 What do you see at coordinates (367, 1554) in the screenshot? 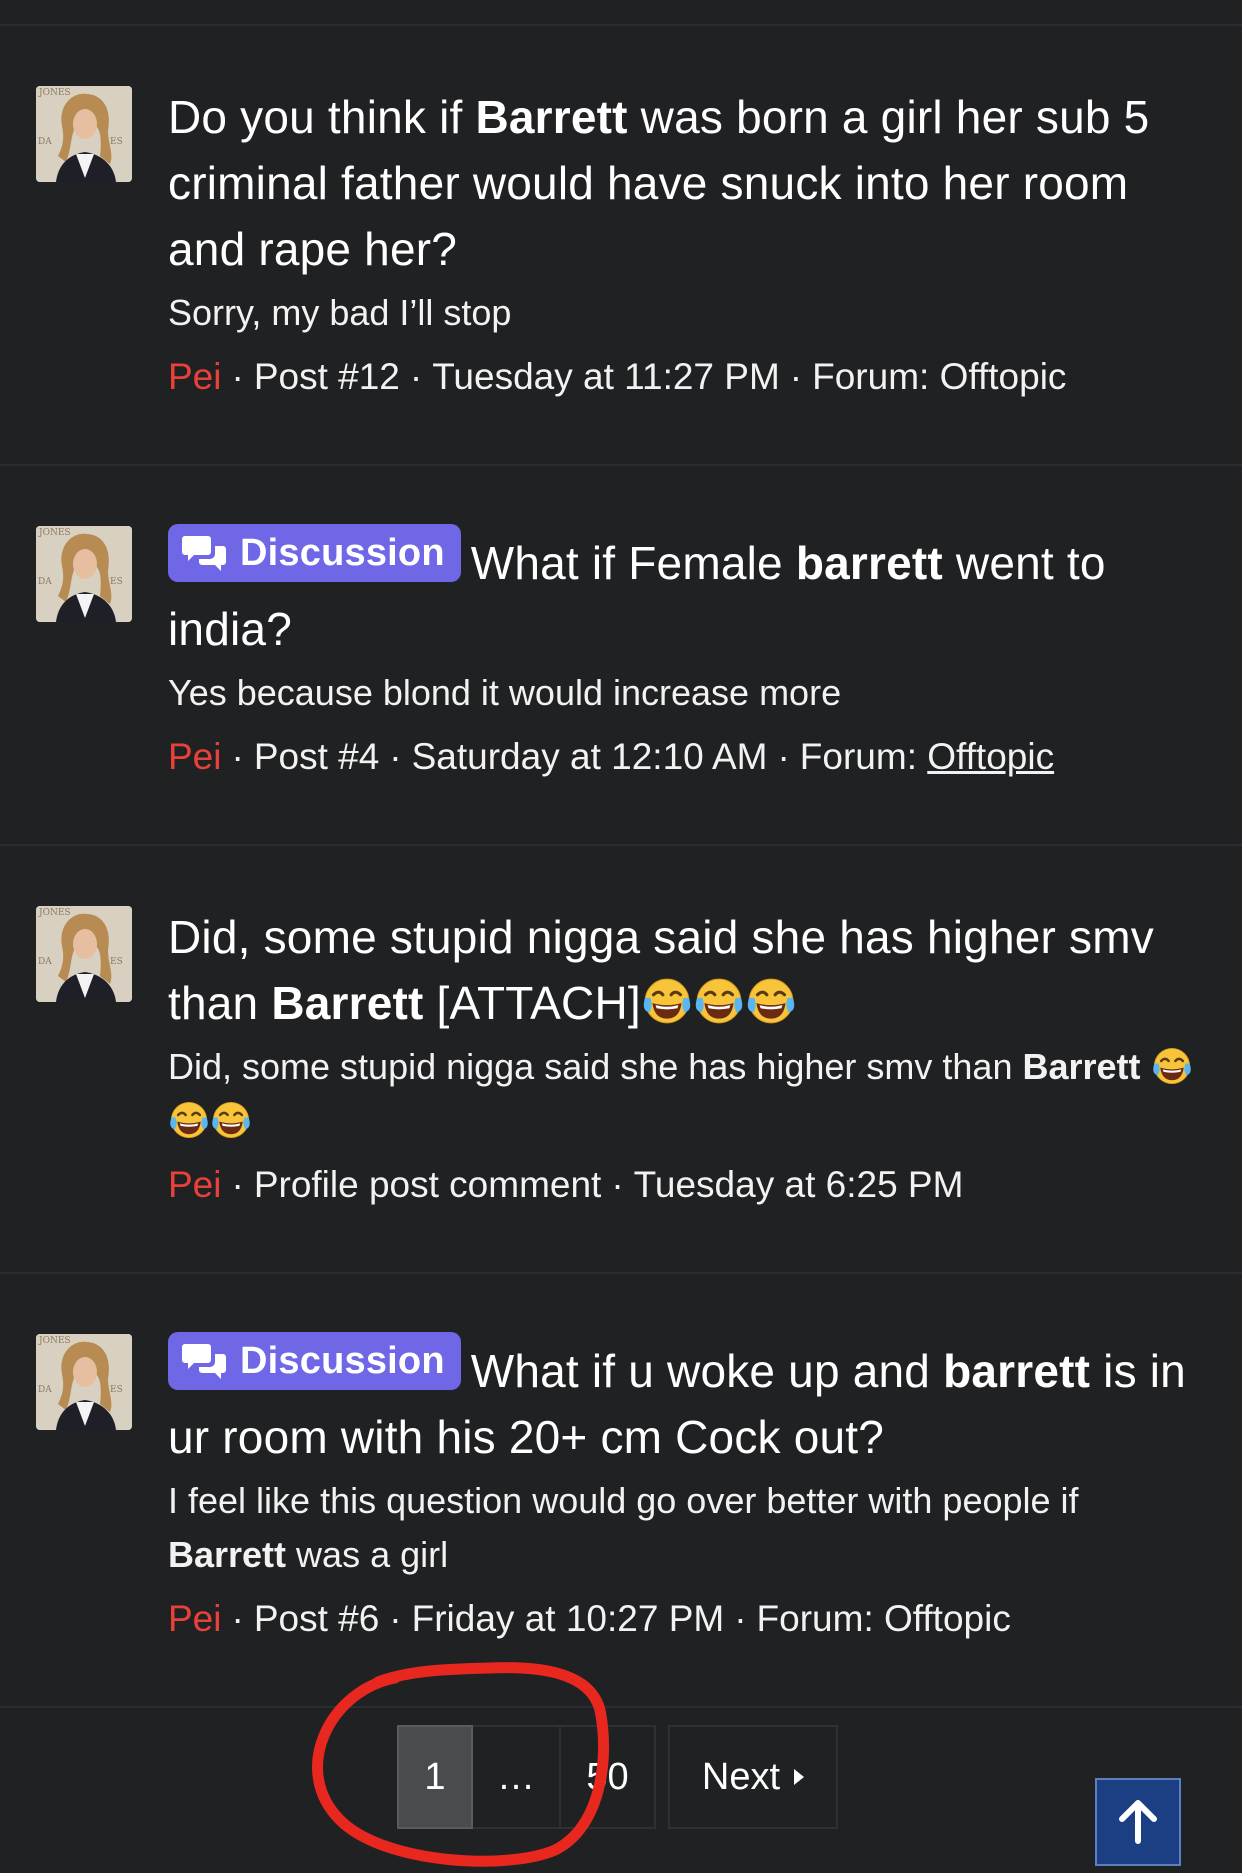
I see `snippet-text: was a girl` at bounding box center [367, 1554].